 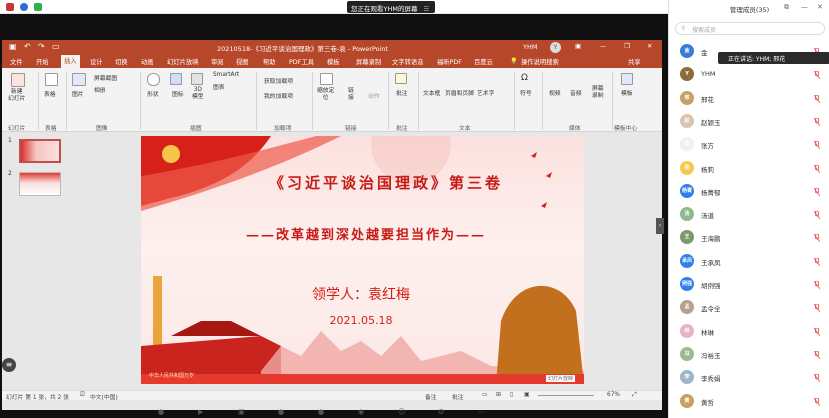 What do you see at coordinates (402, 92) in the screenshot?
I see `comment-button: 批注` at bounding box center [402, 92].